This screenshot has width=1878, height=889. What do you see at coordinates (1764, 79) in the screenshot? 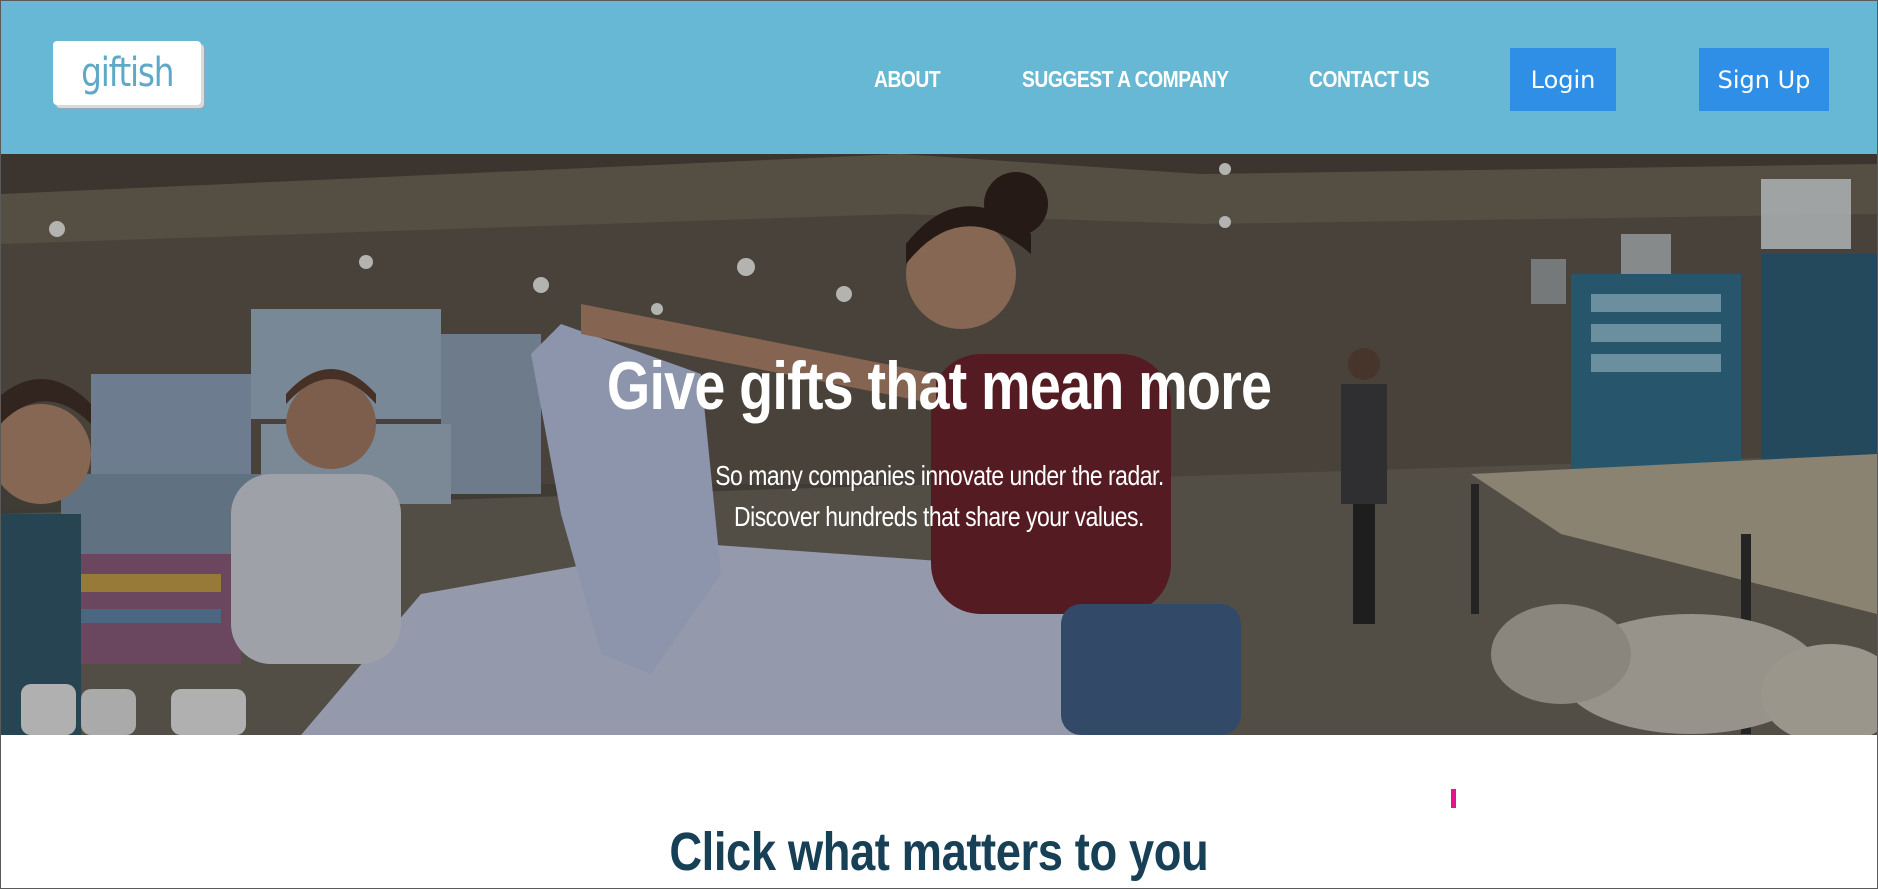
I see `sign-up-button: Sign Up` at bounding box center [1764, 79].